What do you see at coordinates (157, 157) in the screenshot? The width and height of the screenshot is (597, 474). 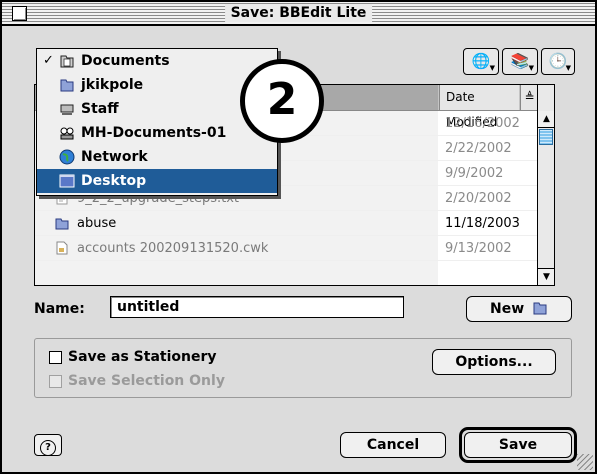 I see `menu-item-network: Network` at bounding box center [157, 157].